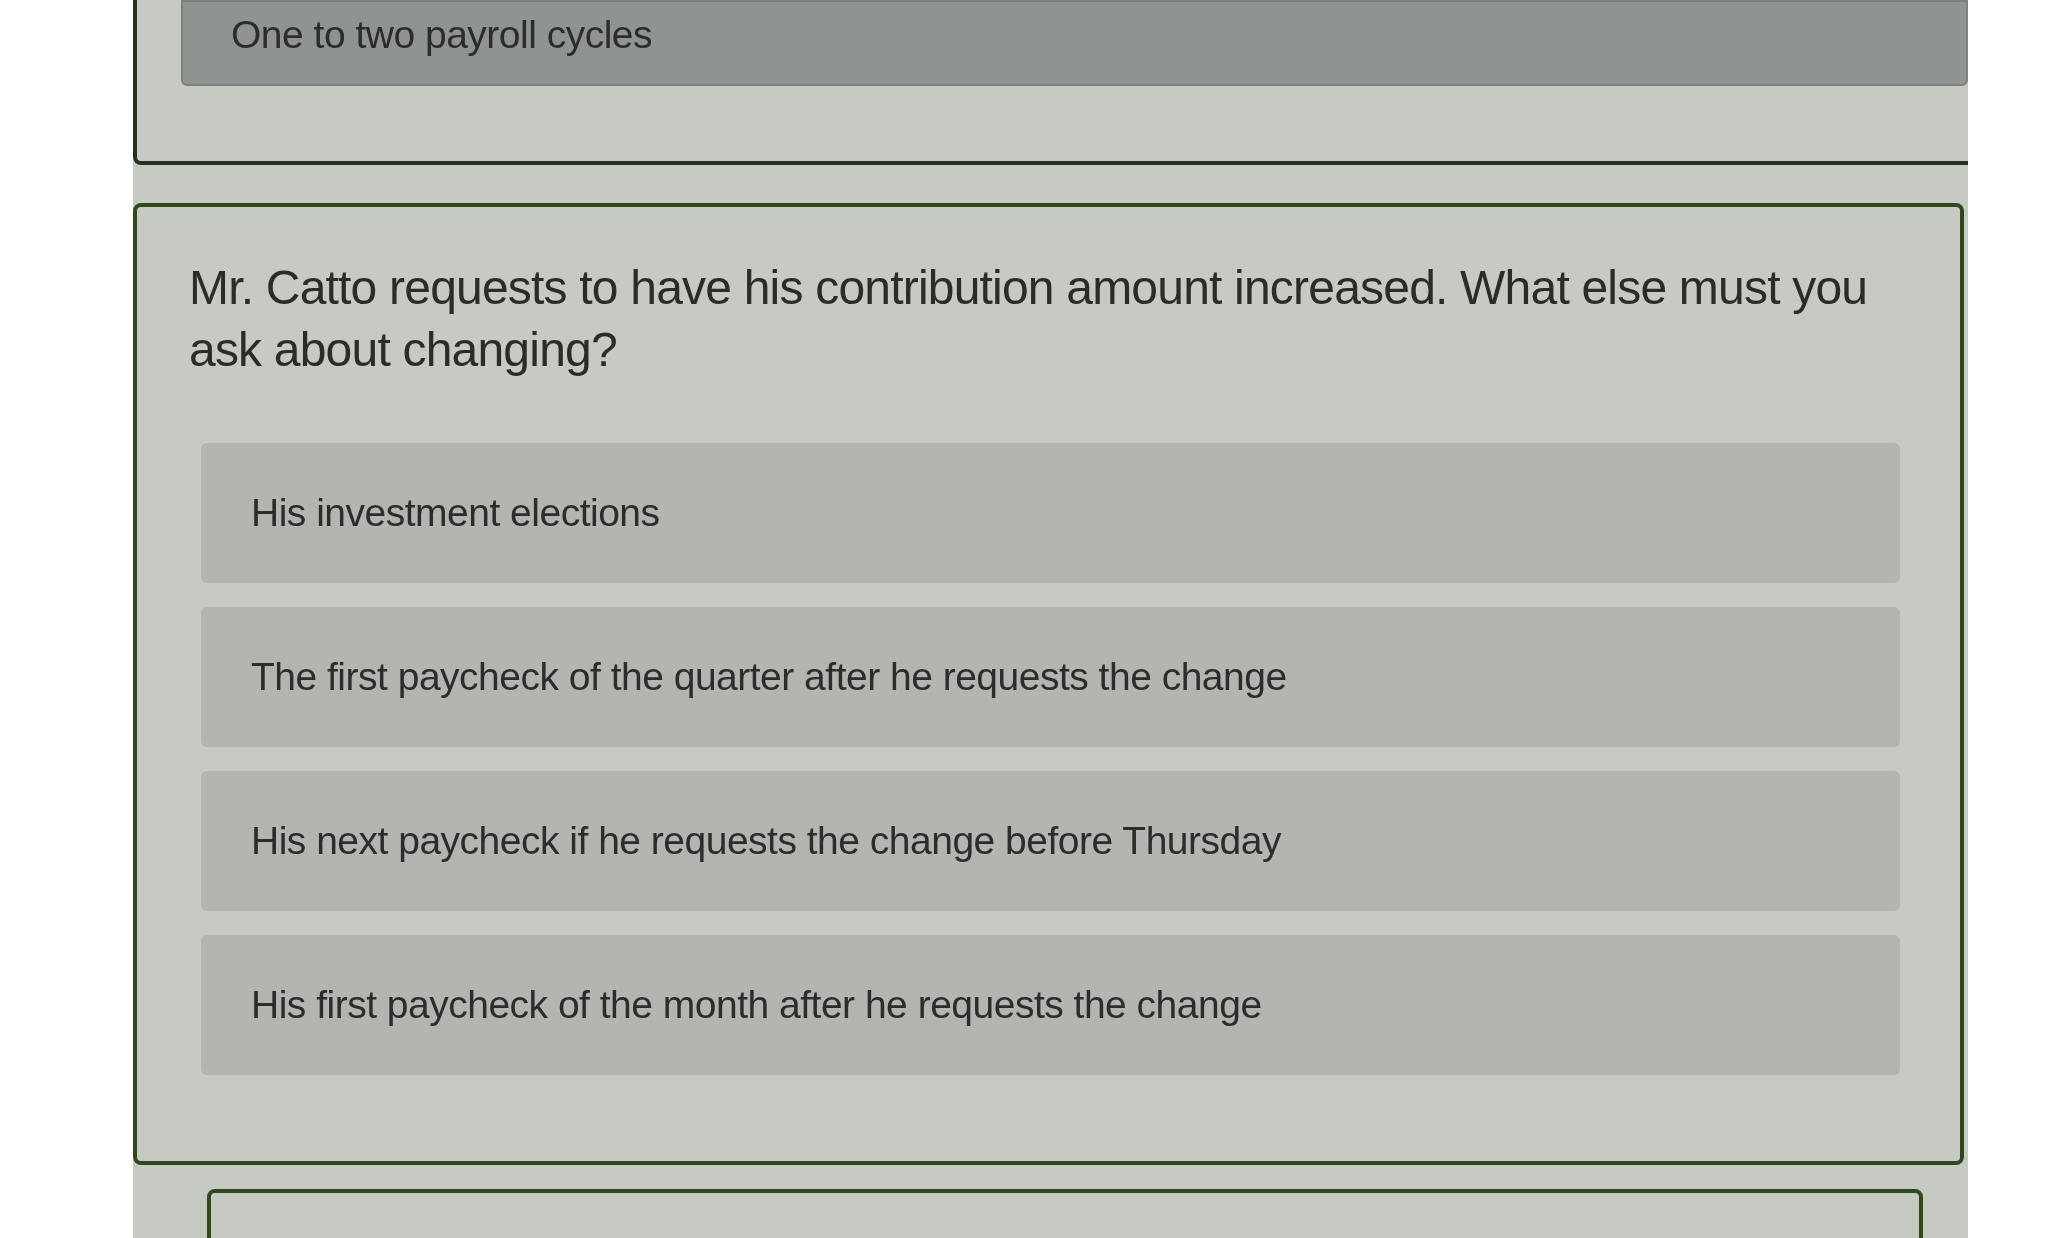 This screenshot has height=1238, width=2048. What do you see at coordinates (1050, 1005) in the screenshot?
I see `answer-option: His first paycheck of the month after he requests the change` at bounding box center [1050, 1005].